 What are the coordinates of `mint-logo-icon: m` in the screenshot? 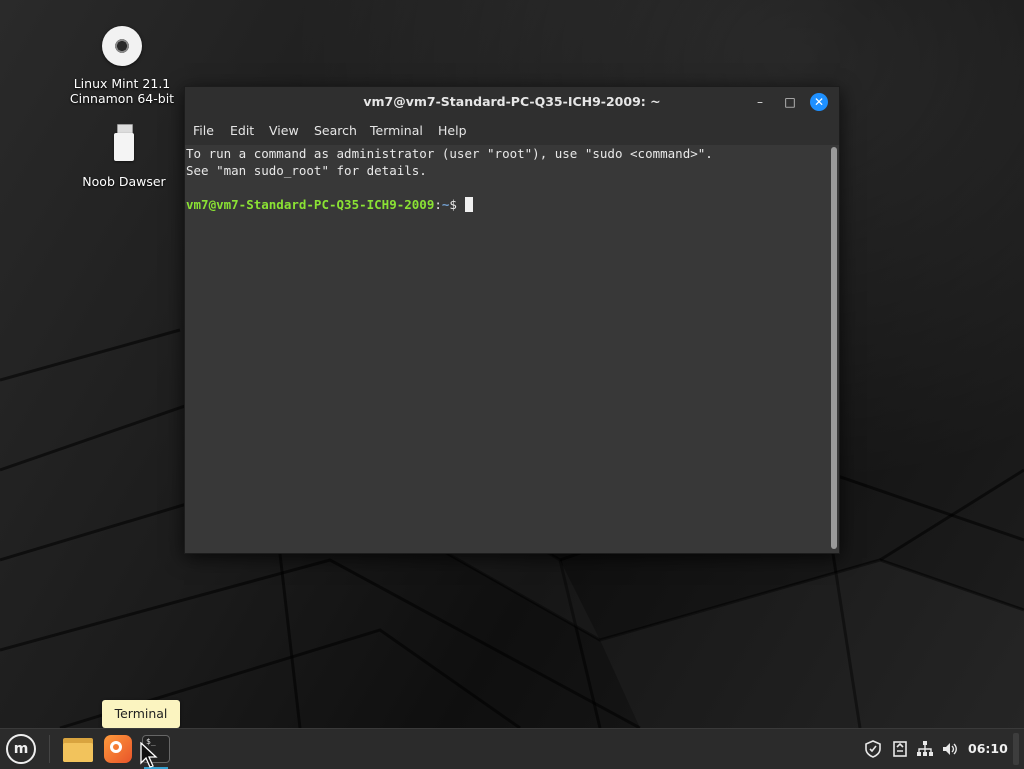 It's located at (21, 749).